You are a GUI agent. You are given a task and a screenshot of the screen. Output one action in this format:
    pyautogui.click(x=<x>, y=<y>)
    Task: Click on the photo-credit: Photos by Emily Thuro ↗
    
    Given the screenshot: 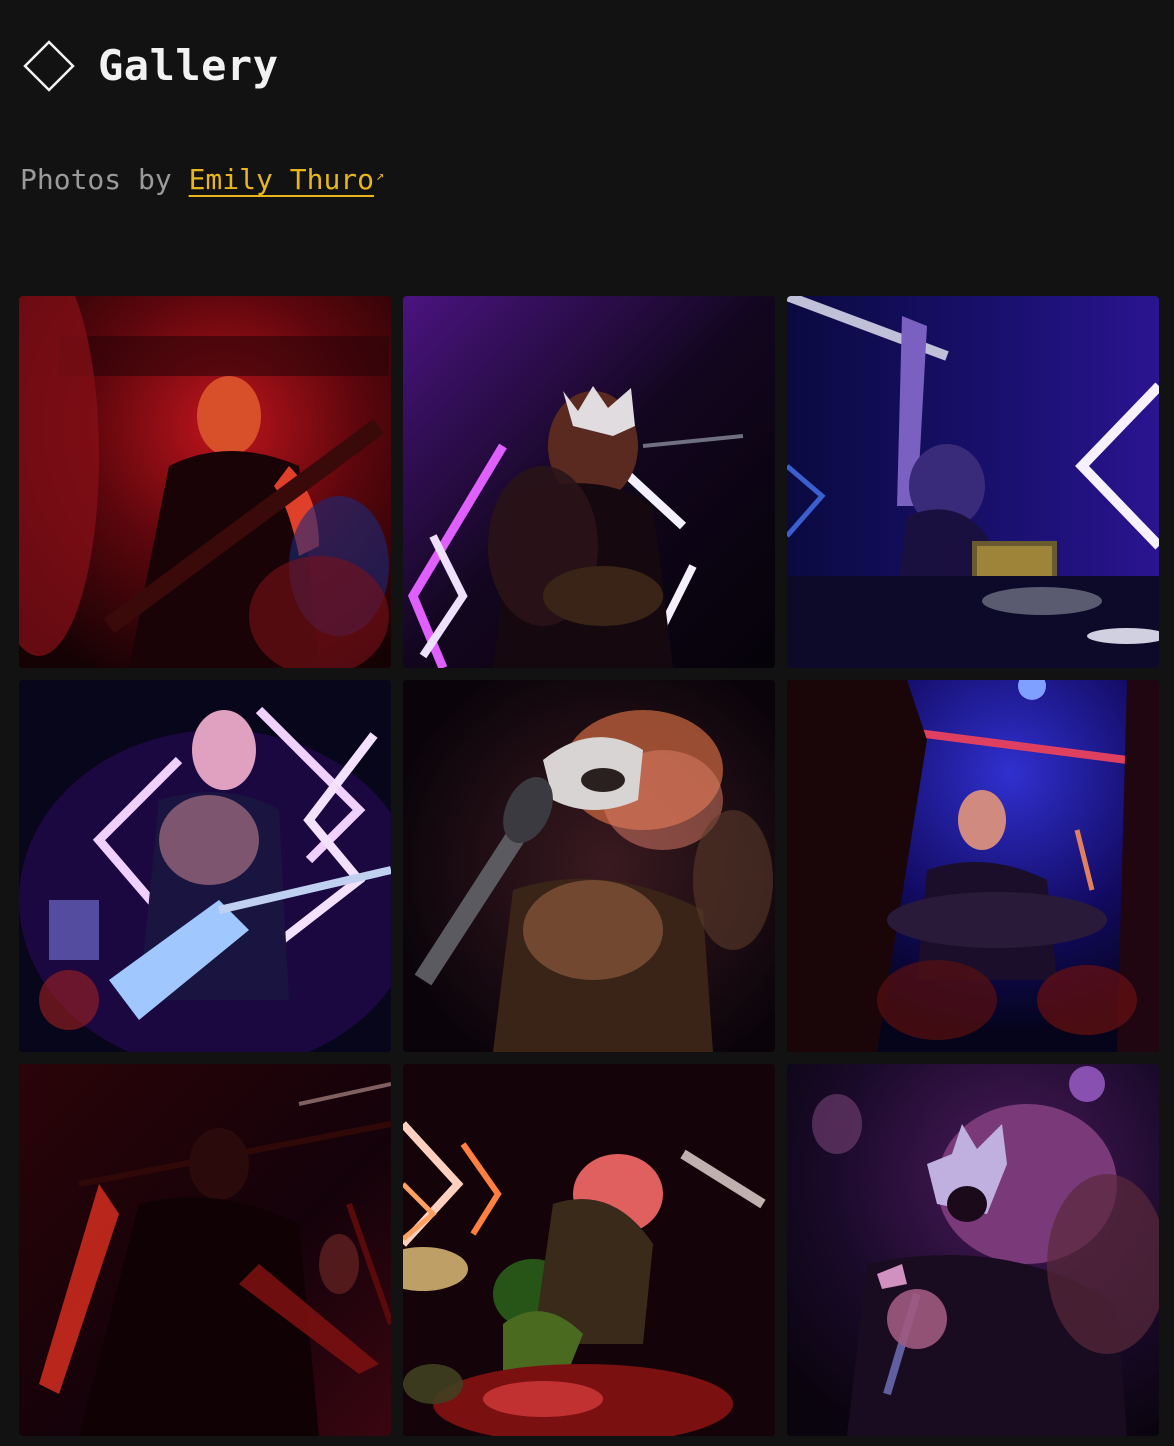 What is the action you would take?
    pyautogui.click(x=202, y=180)
    